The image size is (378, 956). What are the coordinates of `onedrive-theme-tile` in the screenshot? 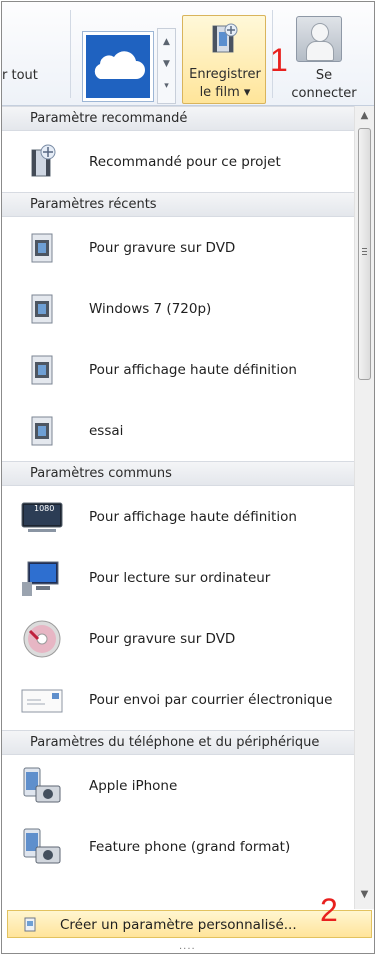 It's located at (118, 66).